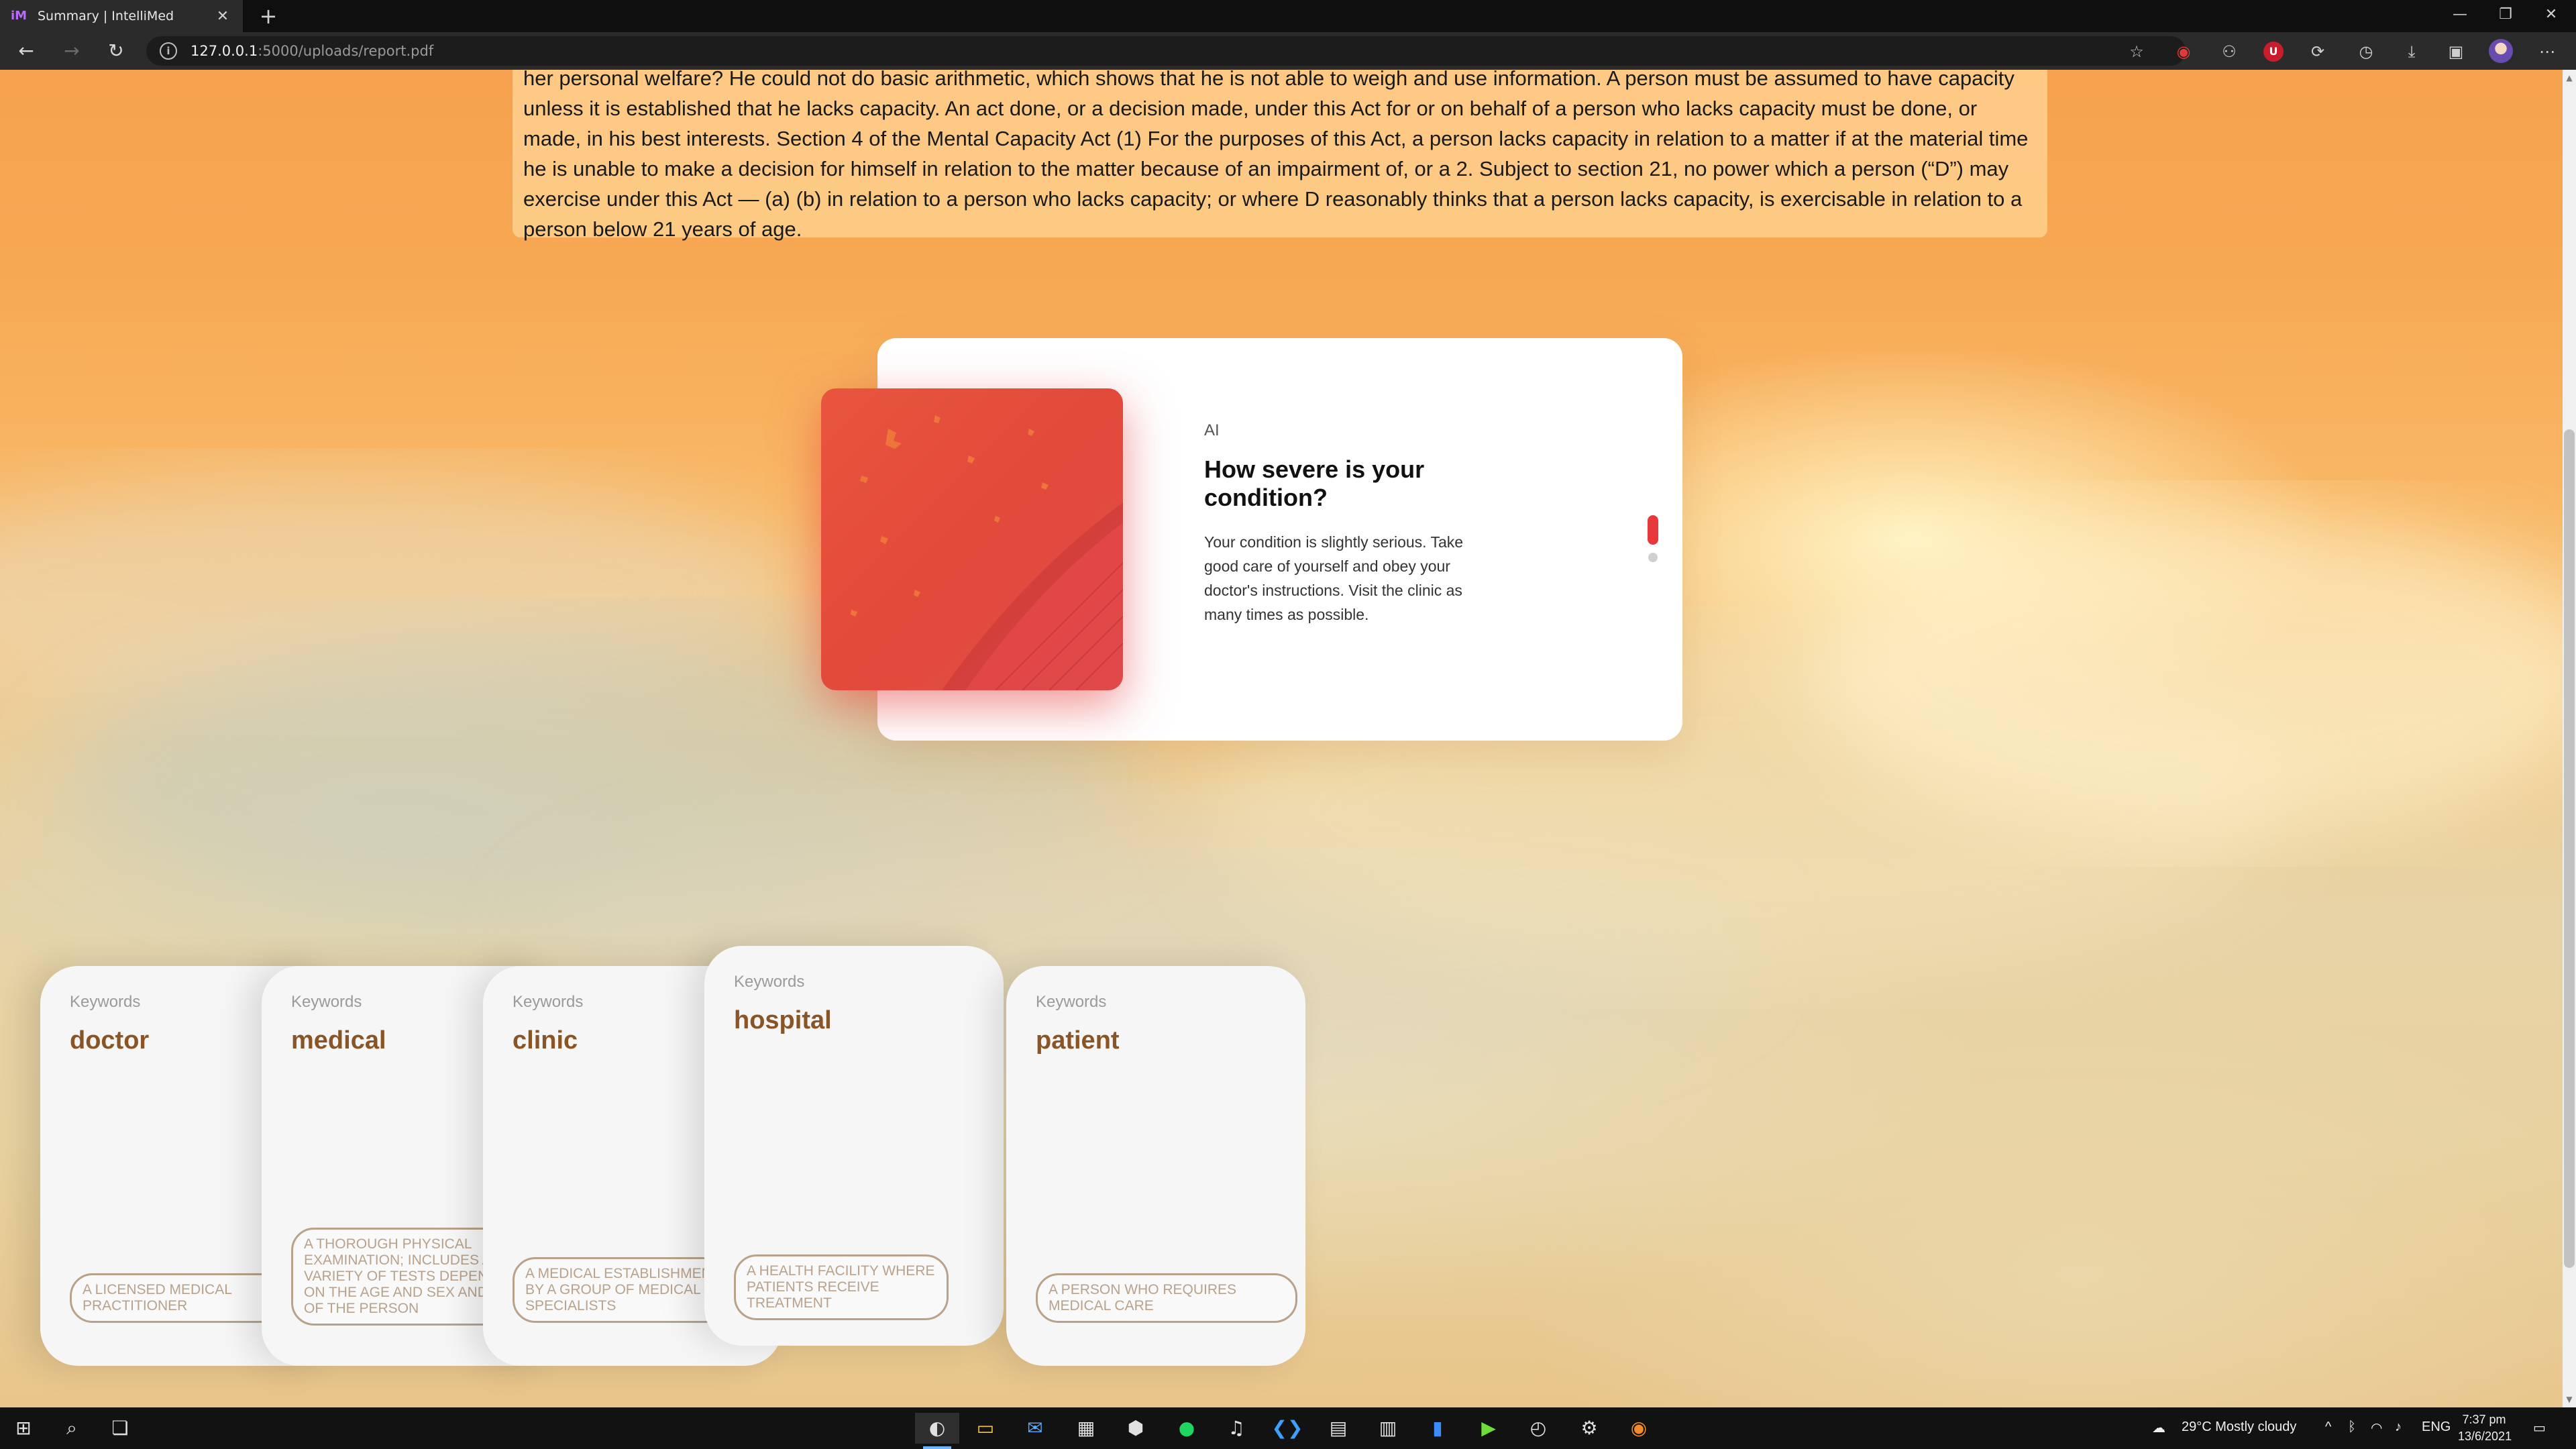  What do you see at coordinates (2569, 848) in the screenshot?
I see `scrollbar-thumb` at bounding box center [2569, 848].